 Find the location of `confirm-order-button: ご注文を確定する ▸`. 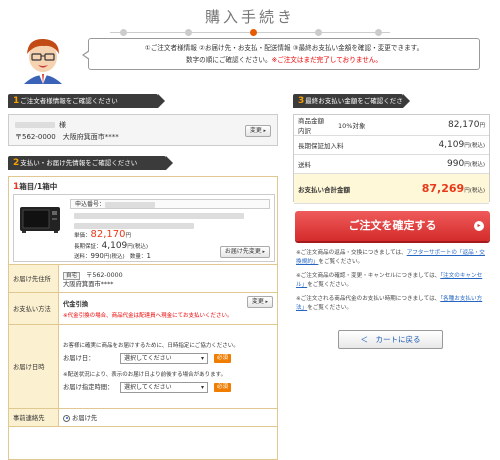

confirm-order-button: ご注文を確定する ▸ is located at coordinates (392, 226).